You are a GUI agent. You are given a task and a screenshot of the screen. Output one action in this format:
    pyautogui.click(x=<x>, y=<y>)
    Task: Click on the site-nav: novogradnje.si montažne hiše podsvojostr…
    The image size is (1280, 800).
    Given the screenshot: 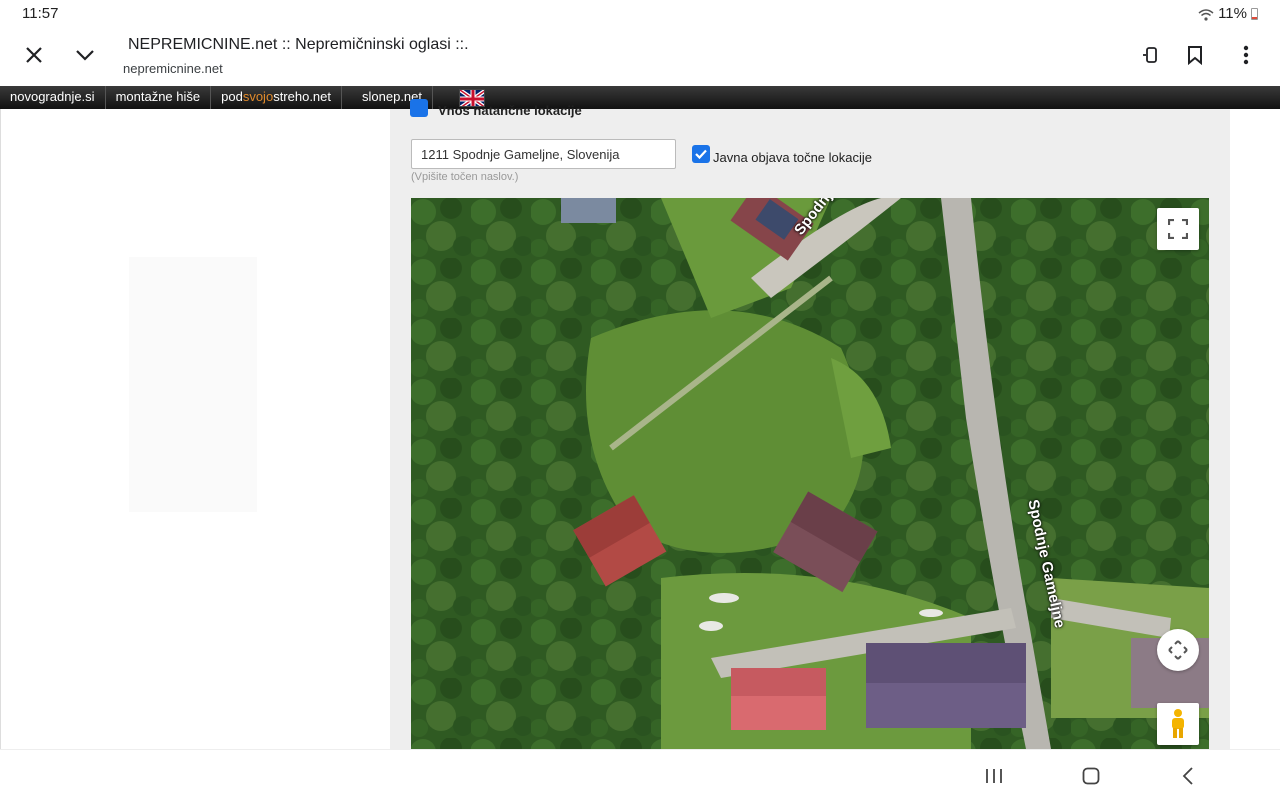 What is the action you would take?
    pyautogui.click(x=640, y=97)
    